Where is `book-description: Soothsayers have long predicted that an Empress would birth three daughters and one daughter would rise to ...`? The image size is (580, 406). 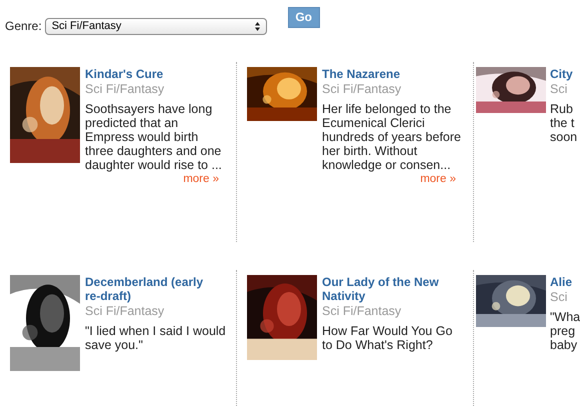
book-description: Soothsayers have long predicted that an Empress would birth three daughters and one daughter would rise to ... is located at coordinates (154, 137).